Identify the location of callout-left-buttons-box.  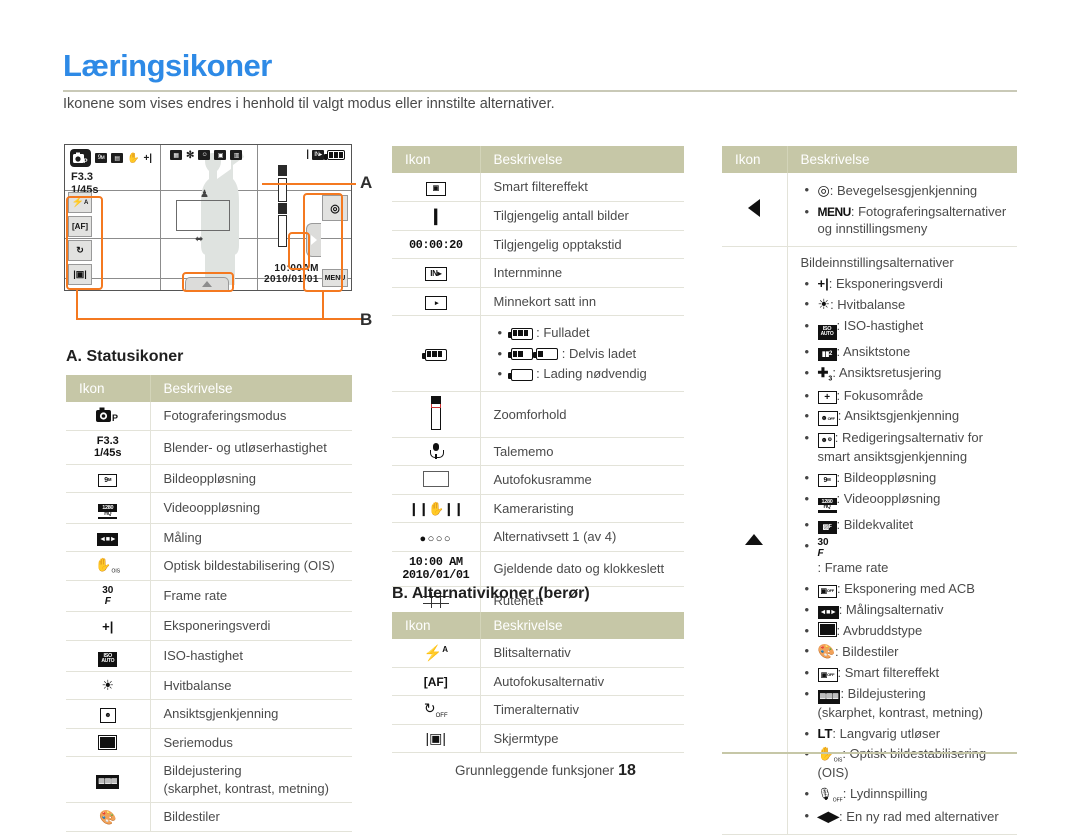
(84, 243).